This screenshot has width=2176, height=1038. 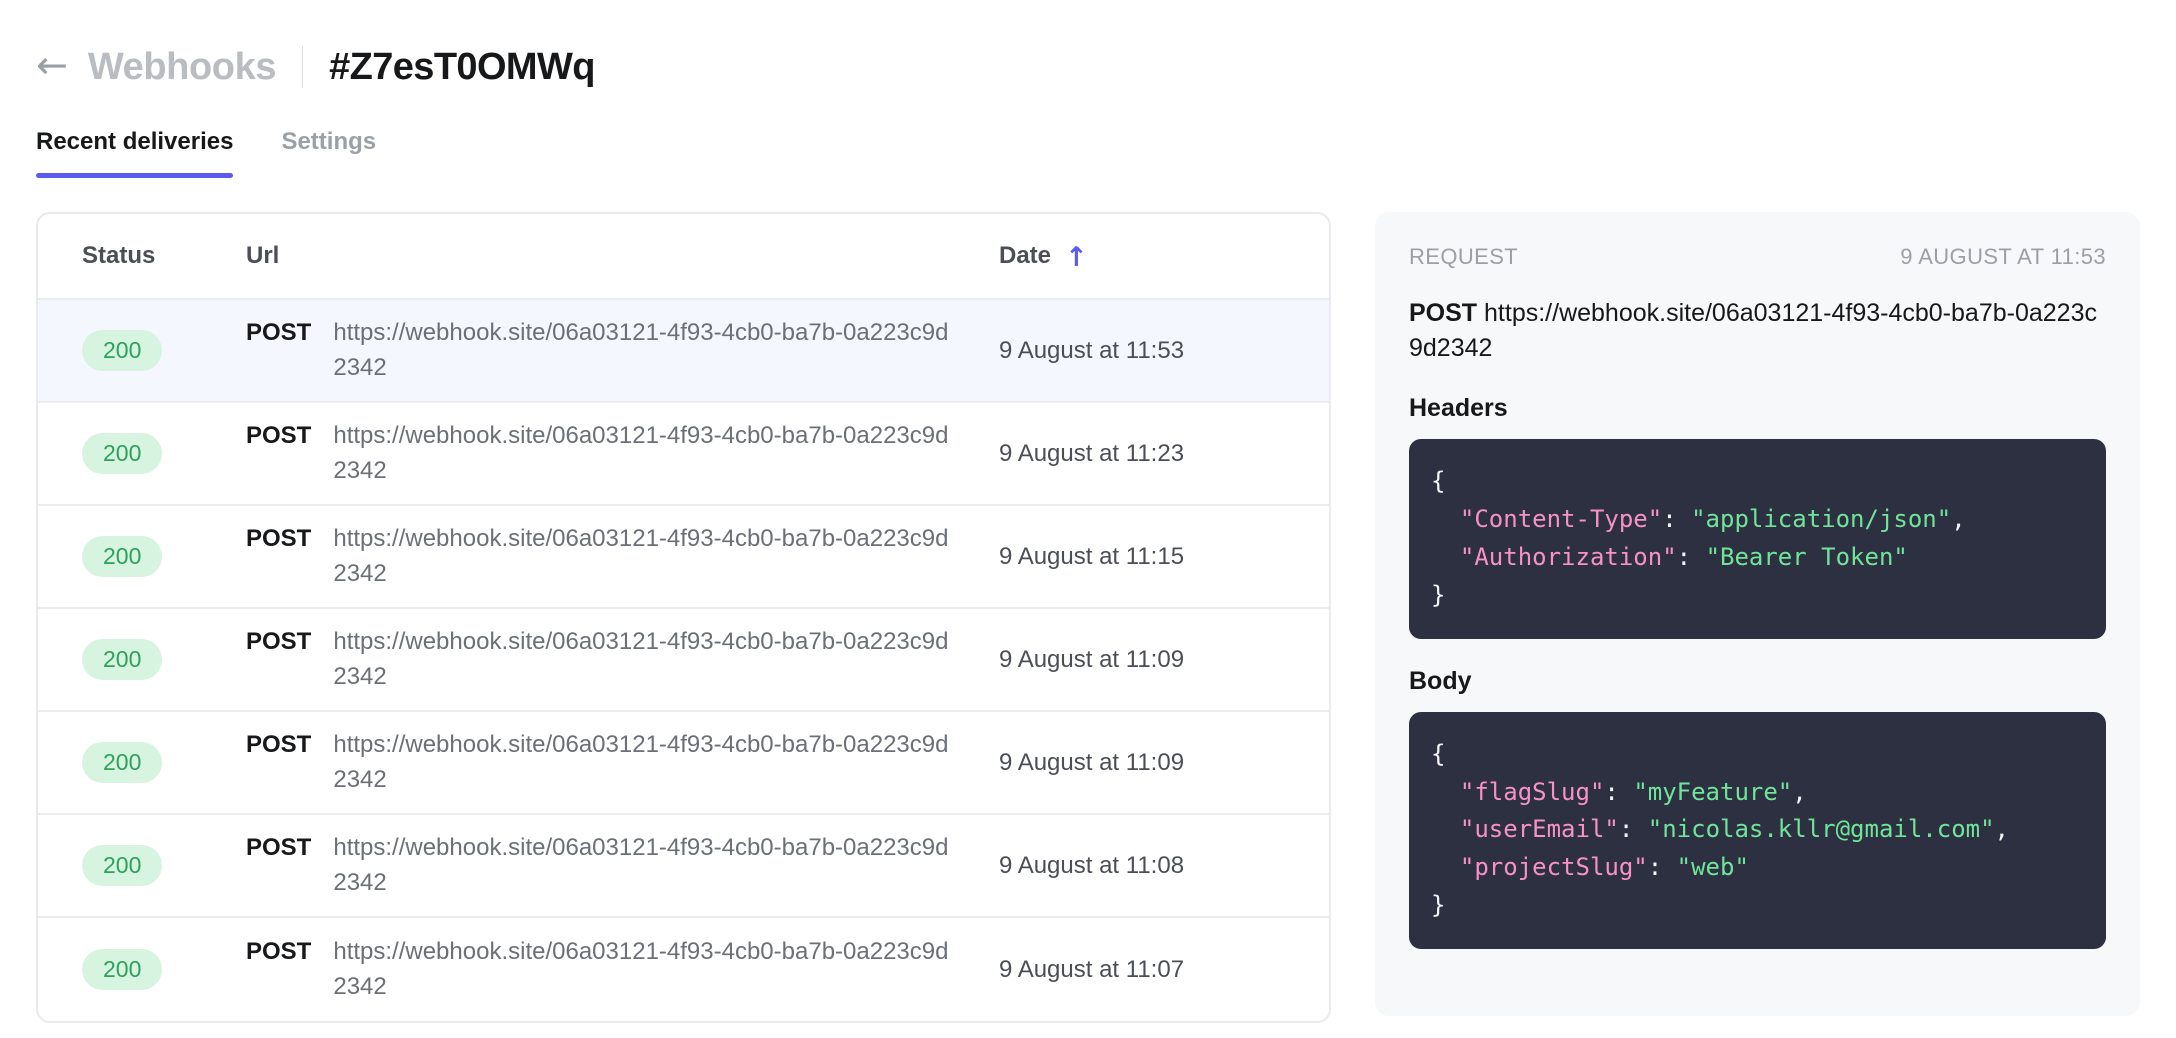 I want to click on column-header-status: Status, so click(x=119, y=255).